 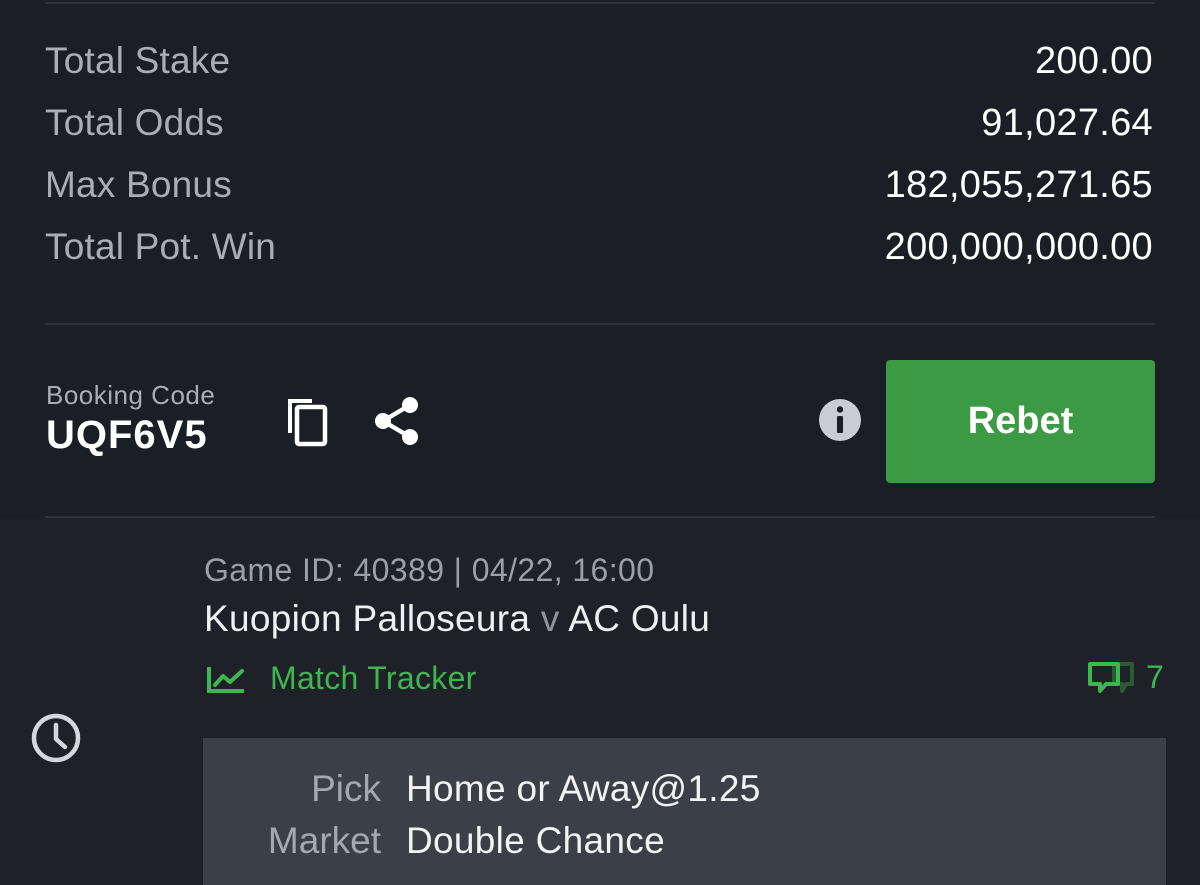 I want to click on comments-link: 7, so click(x=1125, y=677).